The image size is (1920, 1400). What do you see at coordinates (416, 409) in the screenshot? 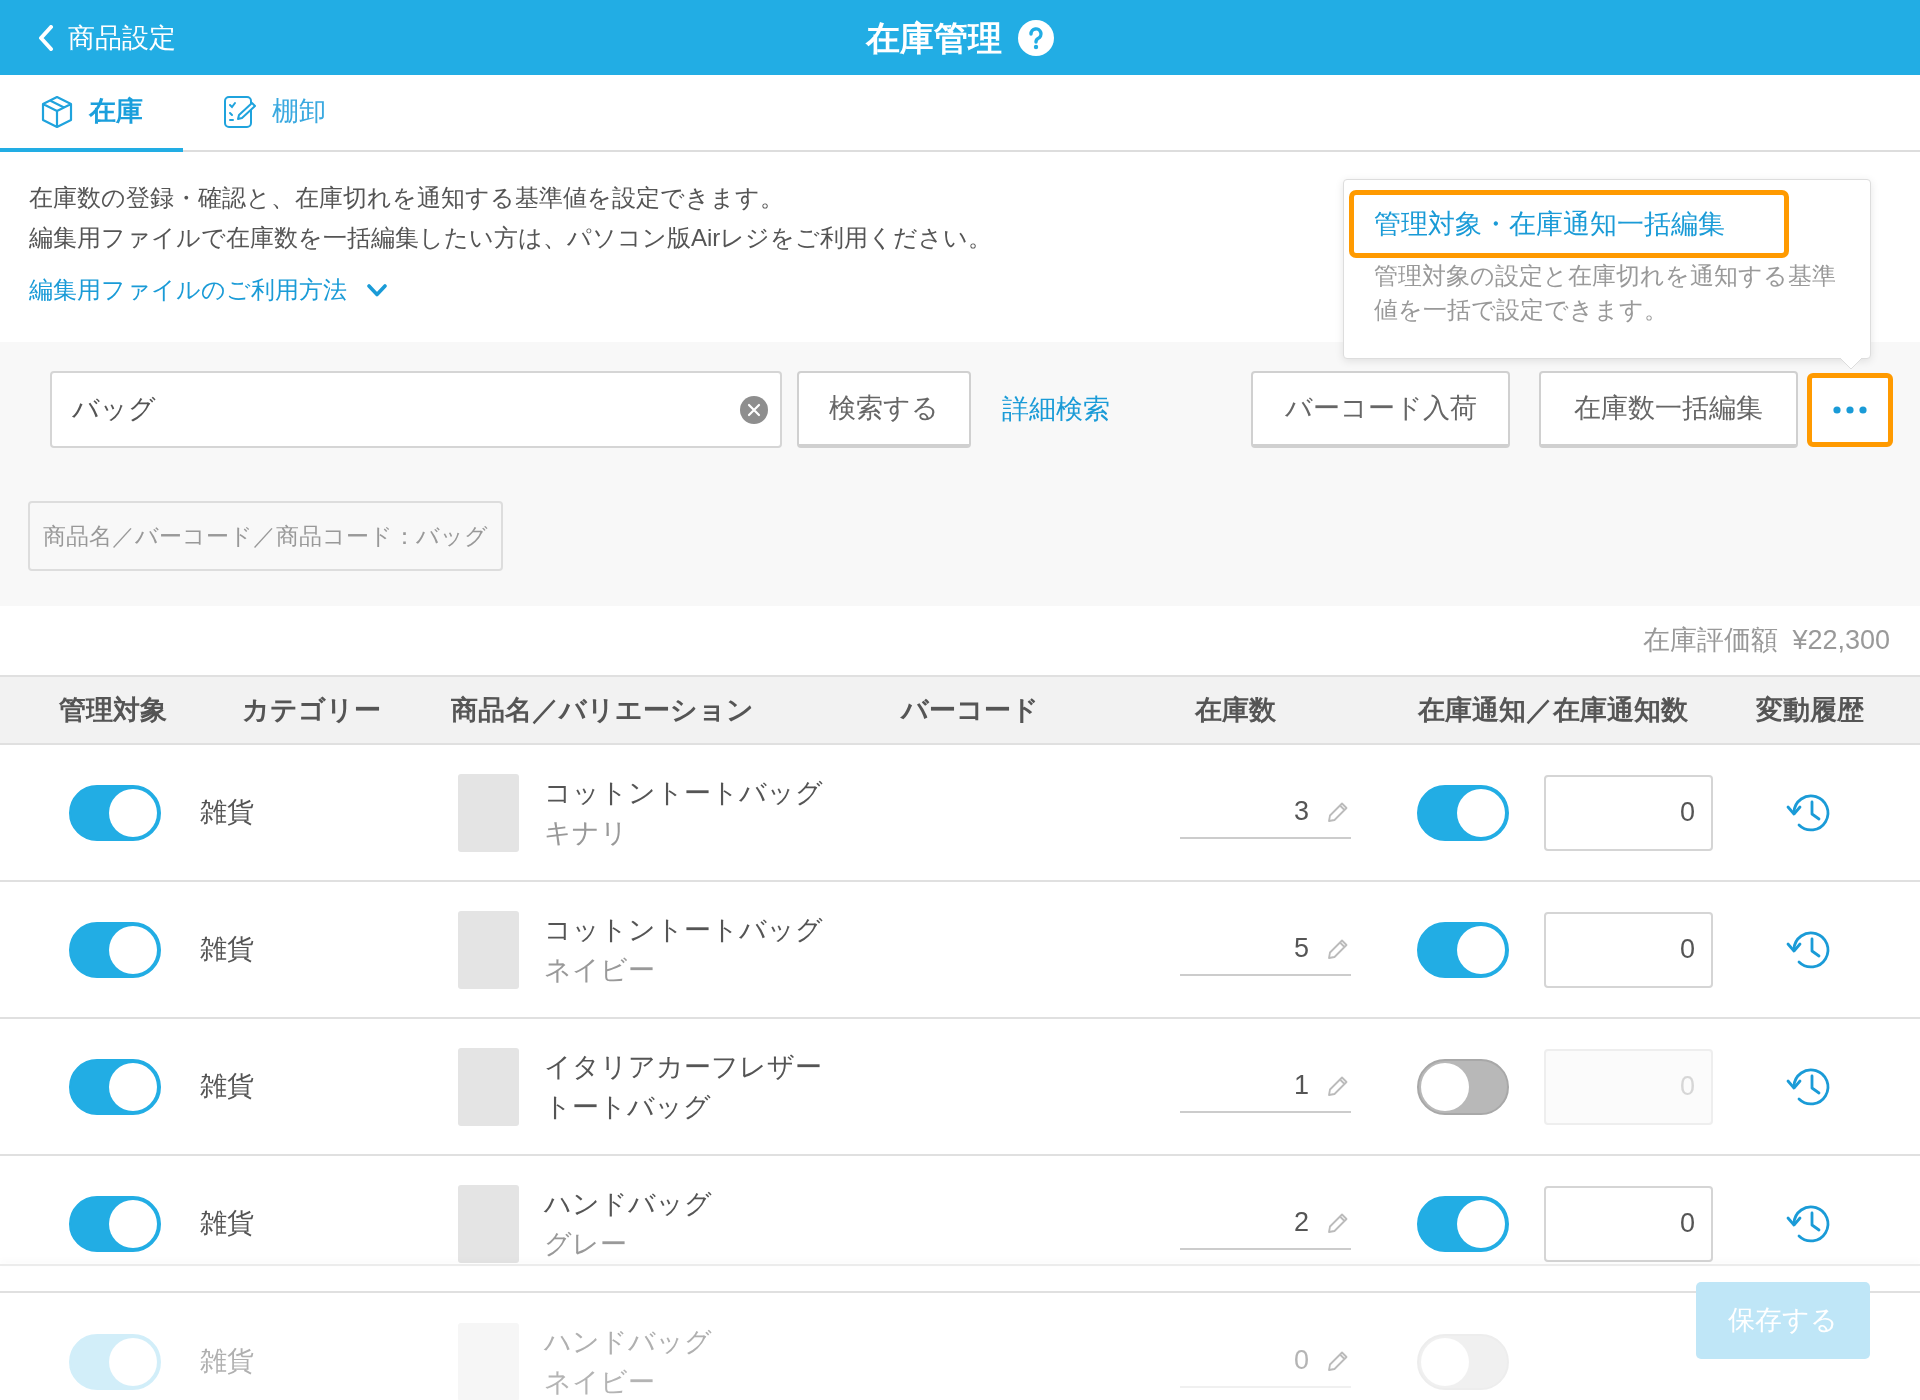
I see `search-field: バッグ` at bounding box center [416, 409].